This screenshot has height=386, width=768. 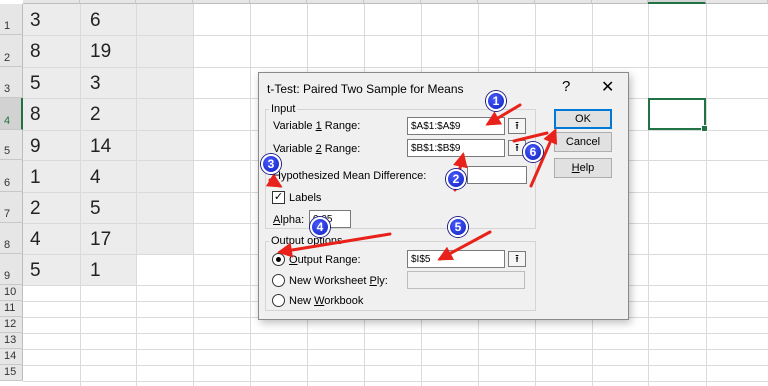 What do you see at coordinates (95, 177) in the screenshot?
I see `cell-b6: 4` at bounding box center [95, 177].